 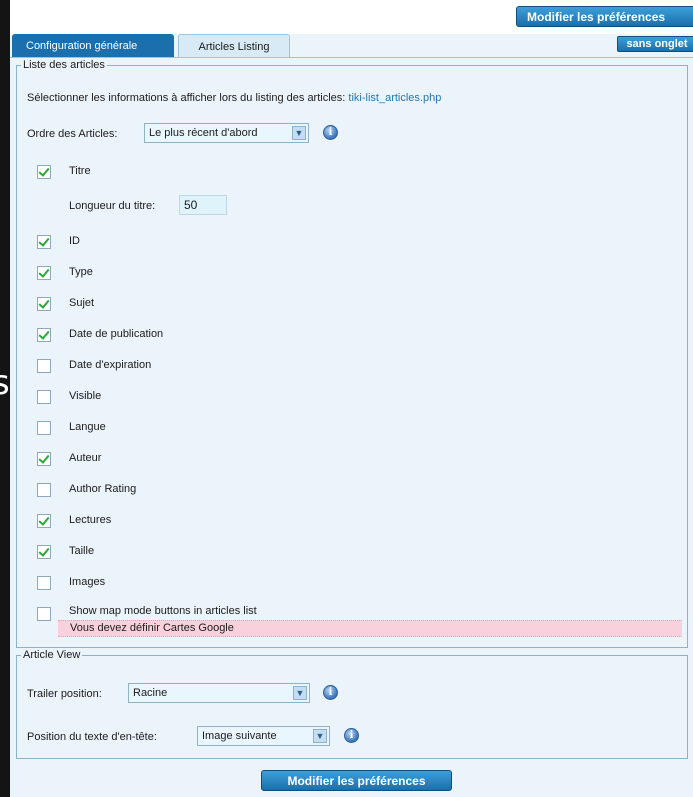 What do you see at coordinates (655, 44) in the screenshot?
I see `no-tabs-button: sans onglet` at bounding box center [655, 44].